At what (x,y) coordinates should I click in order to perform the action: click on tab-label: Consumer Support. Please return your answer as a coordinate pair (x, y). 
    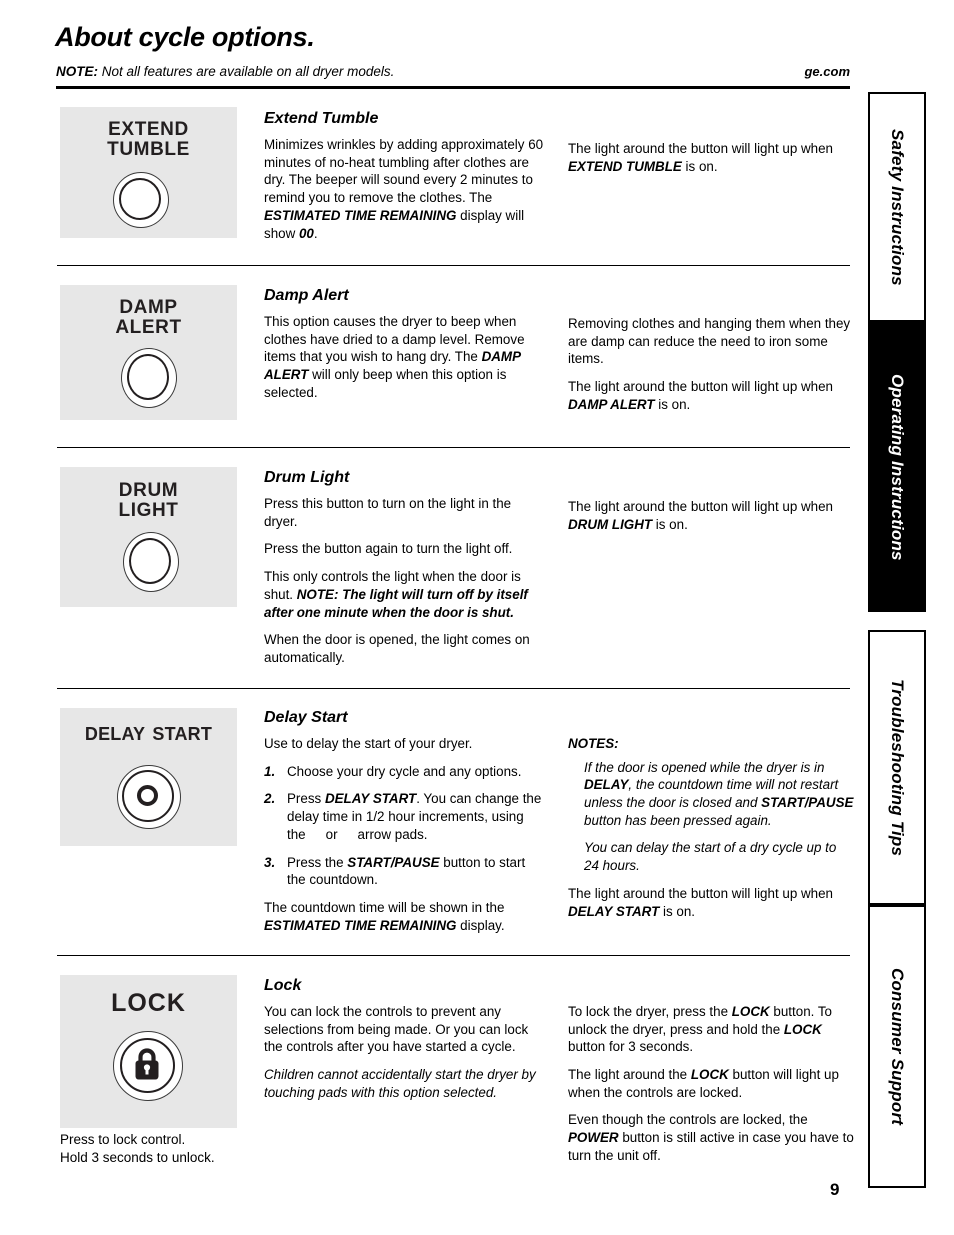
    Looking at the image, I should click on (897, 1046).